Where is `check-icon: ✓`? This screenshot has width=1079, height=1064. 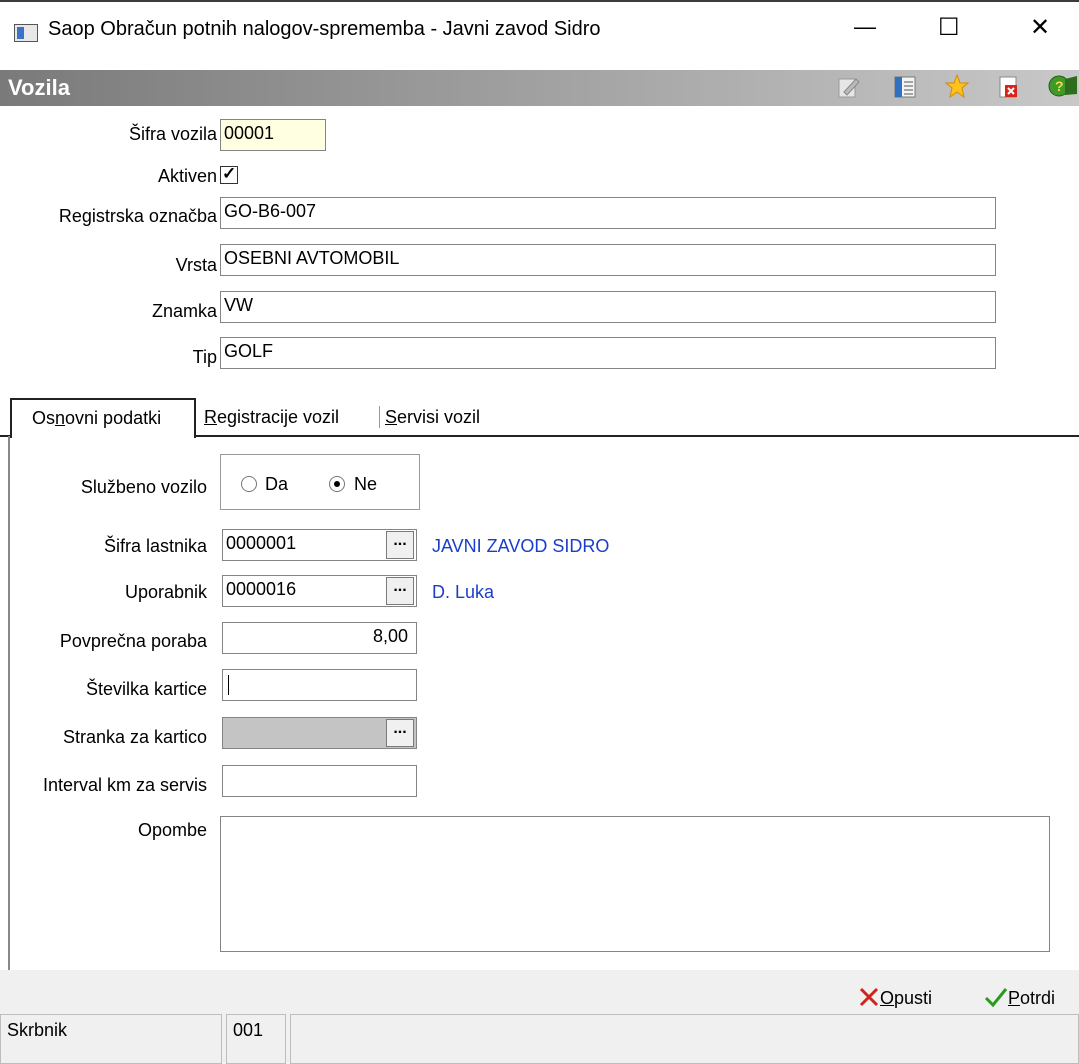 check-icon: ✓ is located at coordinates (229, 173).